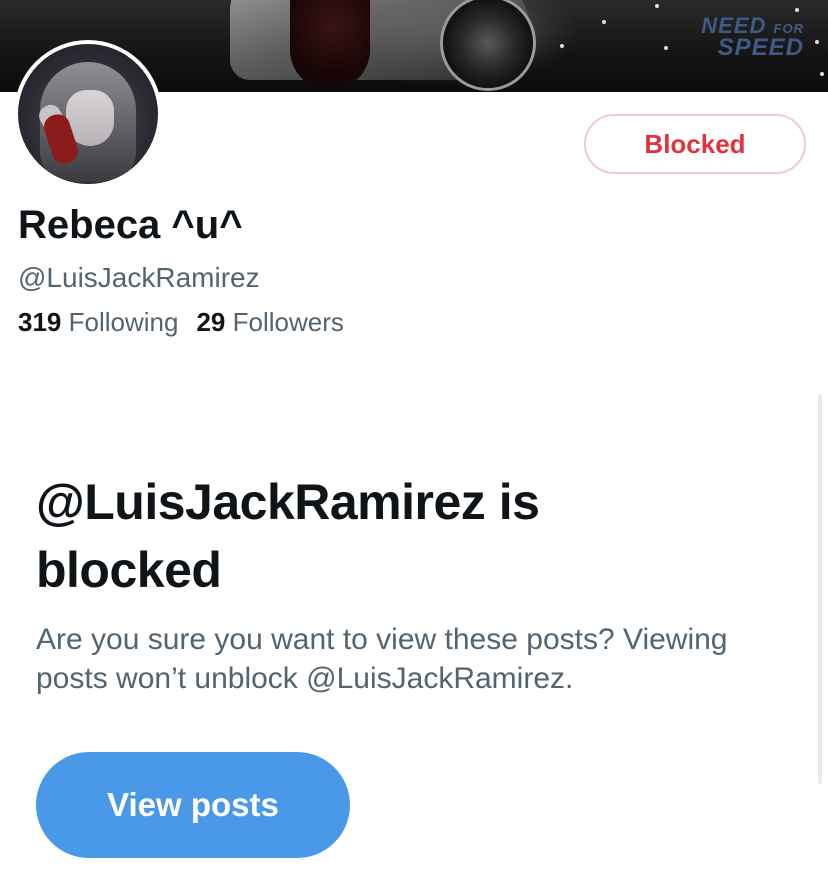  I want to click on need-for-speed-logo: NEED FOR SPEED, so click(752, 38).